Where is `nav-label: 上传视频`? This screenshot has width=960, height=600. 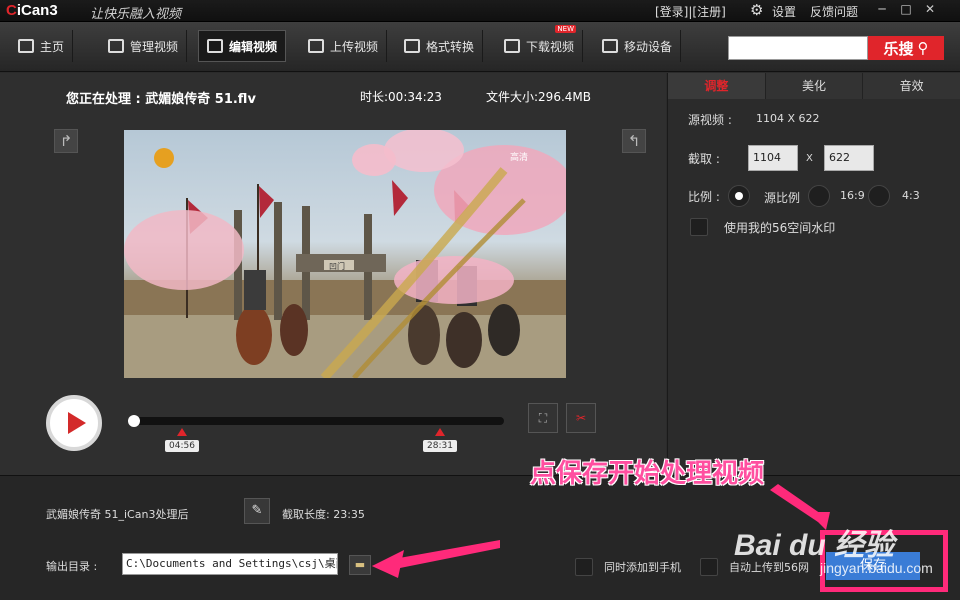
nav-label: 上传视频 is located at coordinates (354, 46).